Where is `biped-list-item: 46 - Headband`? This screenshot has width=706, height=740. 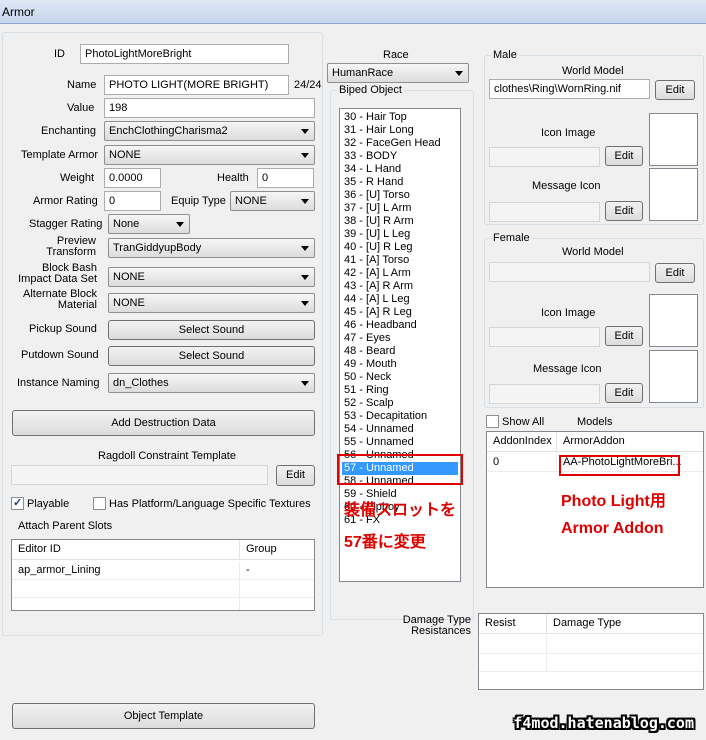
biped-list-item: 46 - Headband is located at coordinates (400, 325).